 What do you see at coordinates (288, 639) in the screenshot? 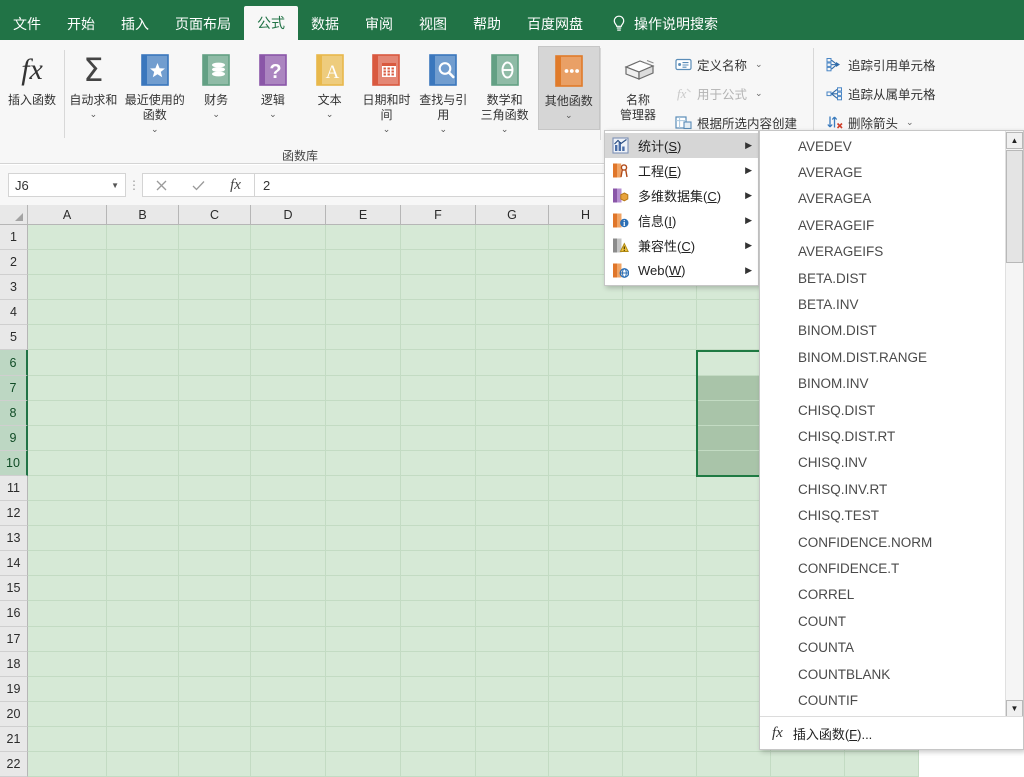
I see `cell-D17` at bounding box center [288, 639].